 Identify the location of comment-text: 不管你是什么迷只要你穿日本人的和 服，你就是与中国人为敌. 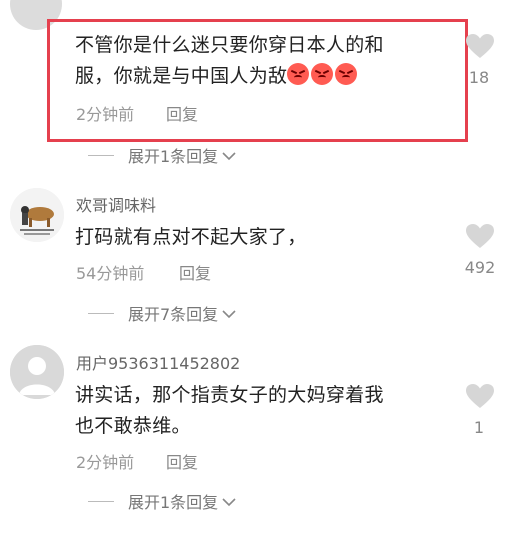
(229, 61).